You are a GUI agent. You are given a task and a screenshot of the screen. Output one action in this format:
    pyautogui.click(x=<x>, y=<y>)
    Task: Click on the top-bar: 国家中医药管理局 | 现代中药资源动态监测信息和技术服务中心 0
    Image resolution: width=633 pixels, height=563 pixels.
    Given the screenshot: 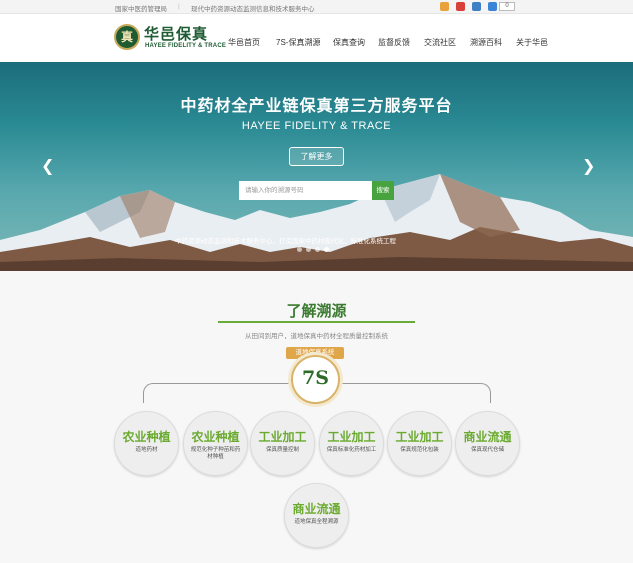 What is the action you would take?
    pyautogui.click(x=316, y=7)
    